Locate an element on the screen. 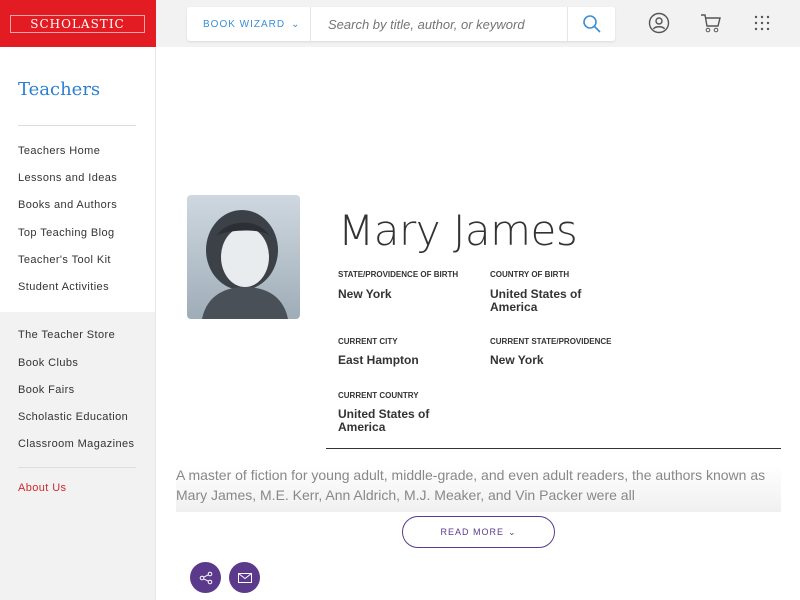 This screenshot has height=600, width=800. share-icon is located at coordinates (205, 577).